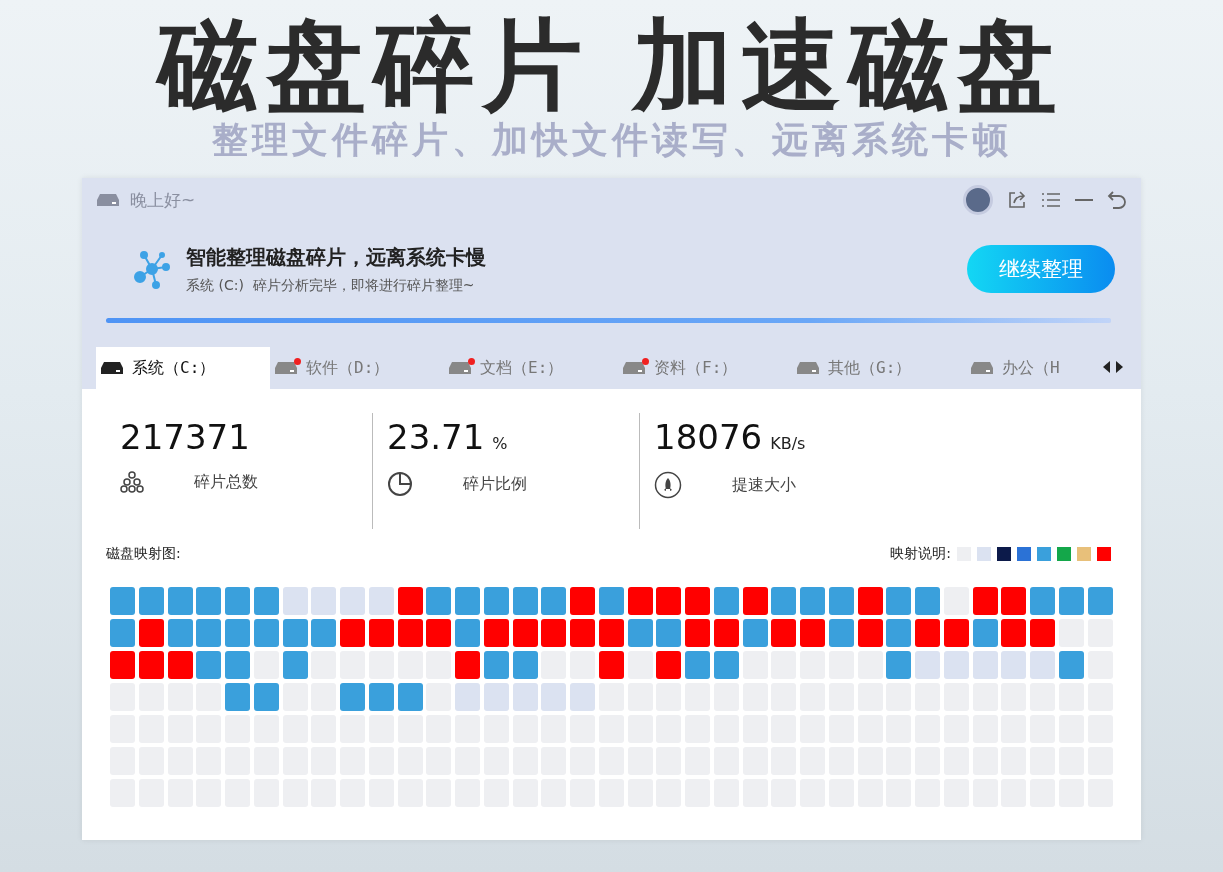  Describe the element at coordinates (870, 368) in the screenshot. I see `tab-label: 其他（G:）` at that location.